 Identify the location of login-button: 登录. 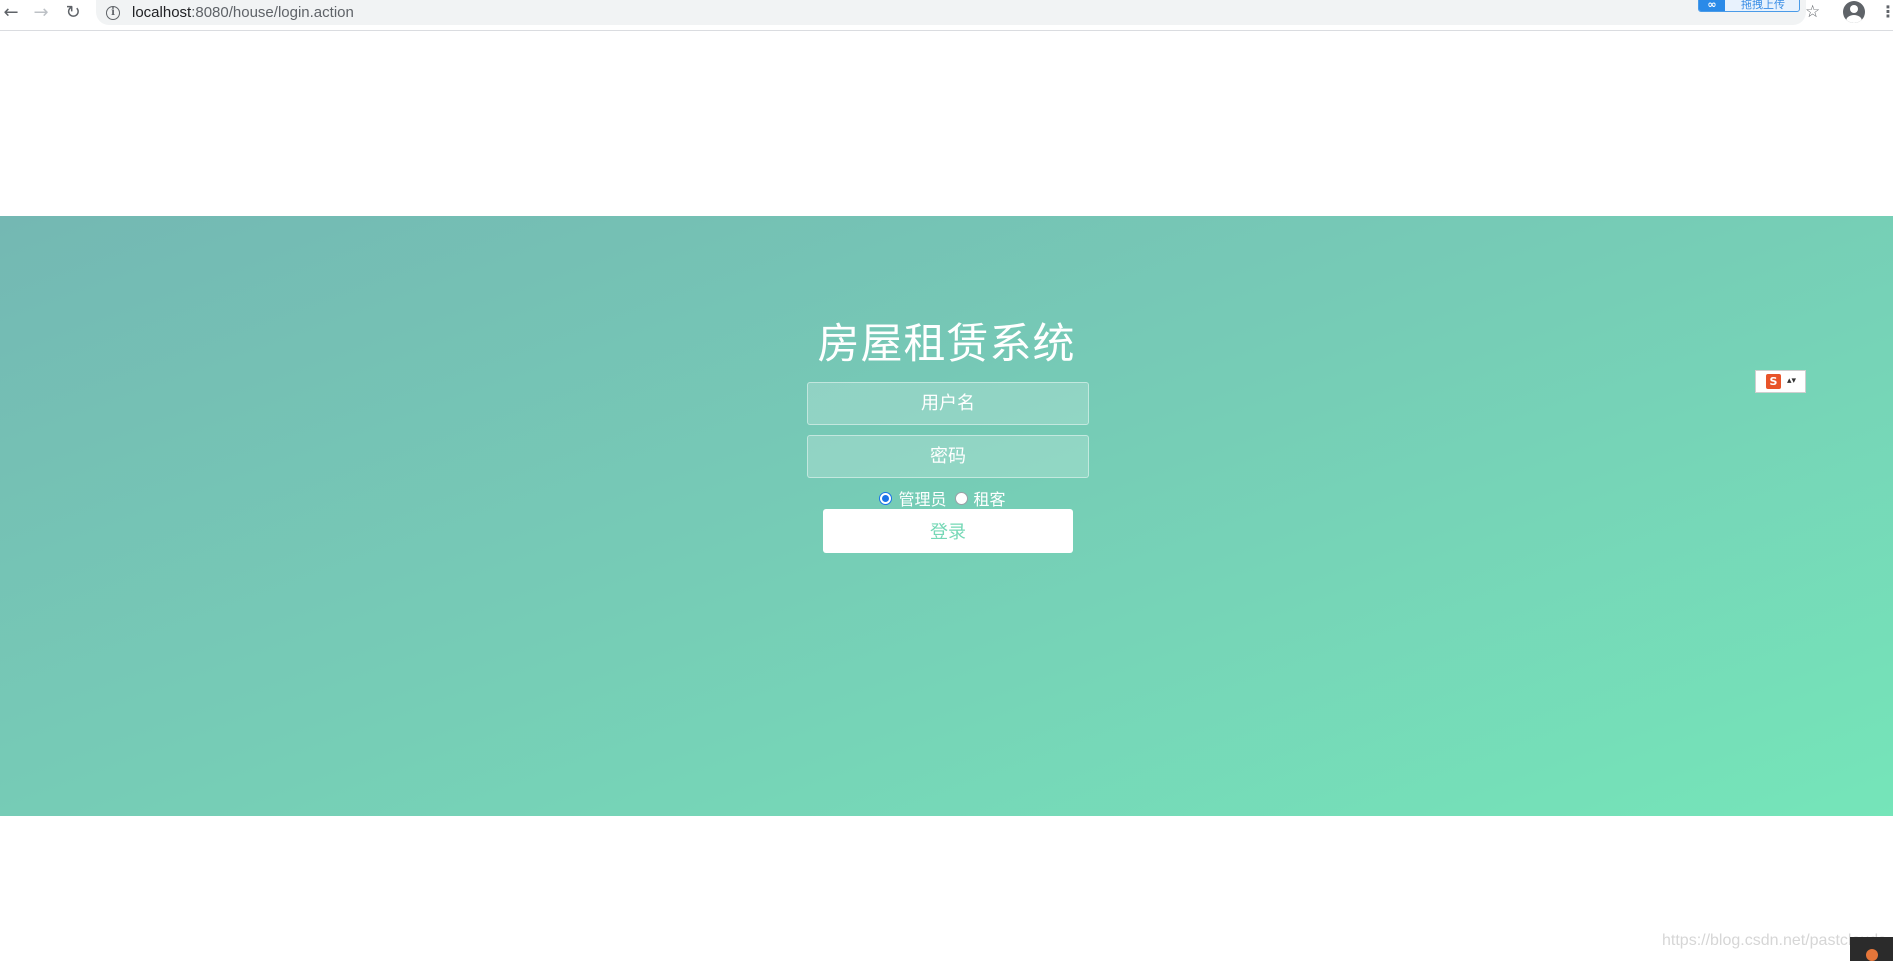
(948, 531).